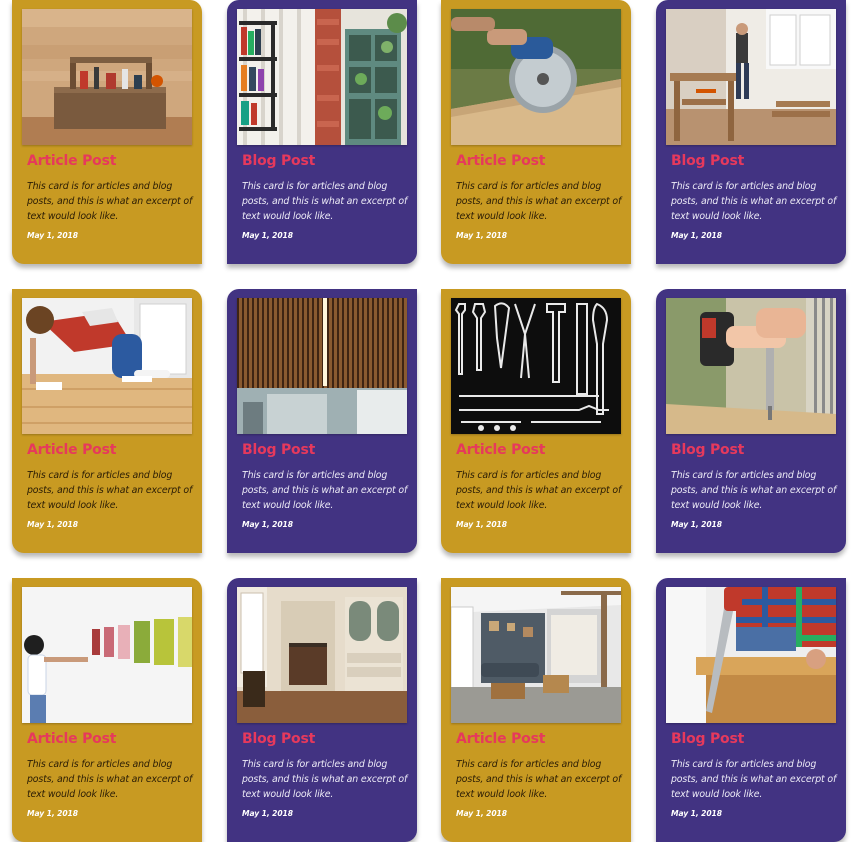  What do you see at coordinates (536, 366) in the screenshot?
I see `card-image-tools-chalkboard` at bounding box center [536, 366].